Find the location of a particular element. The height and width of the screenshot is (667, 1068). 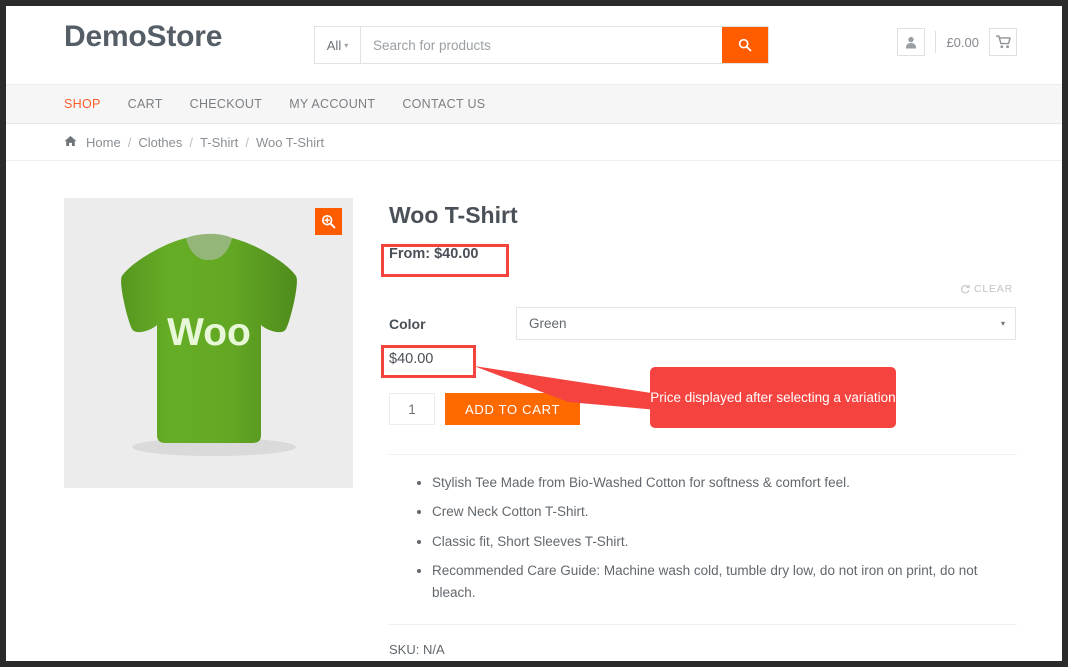

product-sku: SKU: N/A is located at coordinates (703, 650).